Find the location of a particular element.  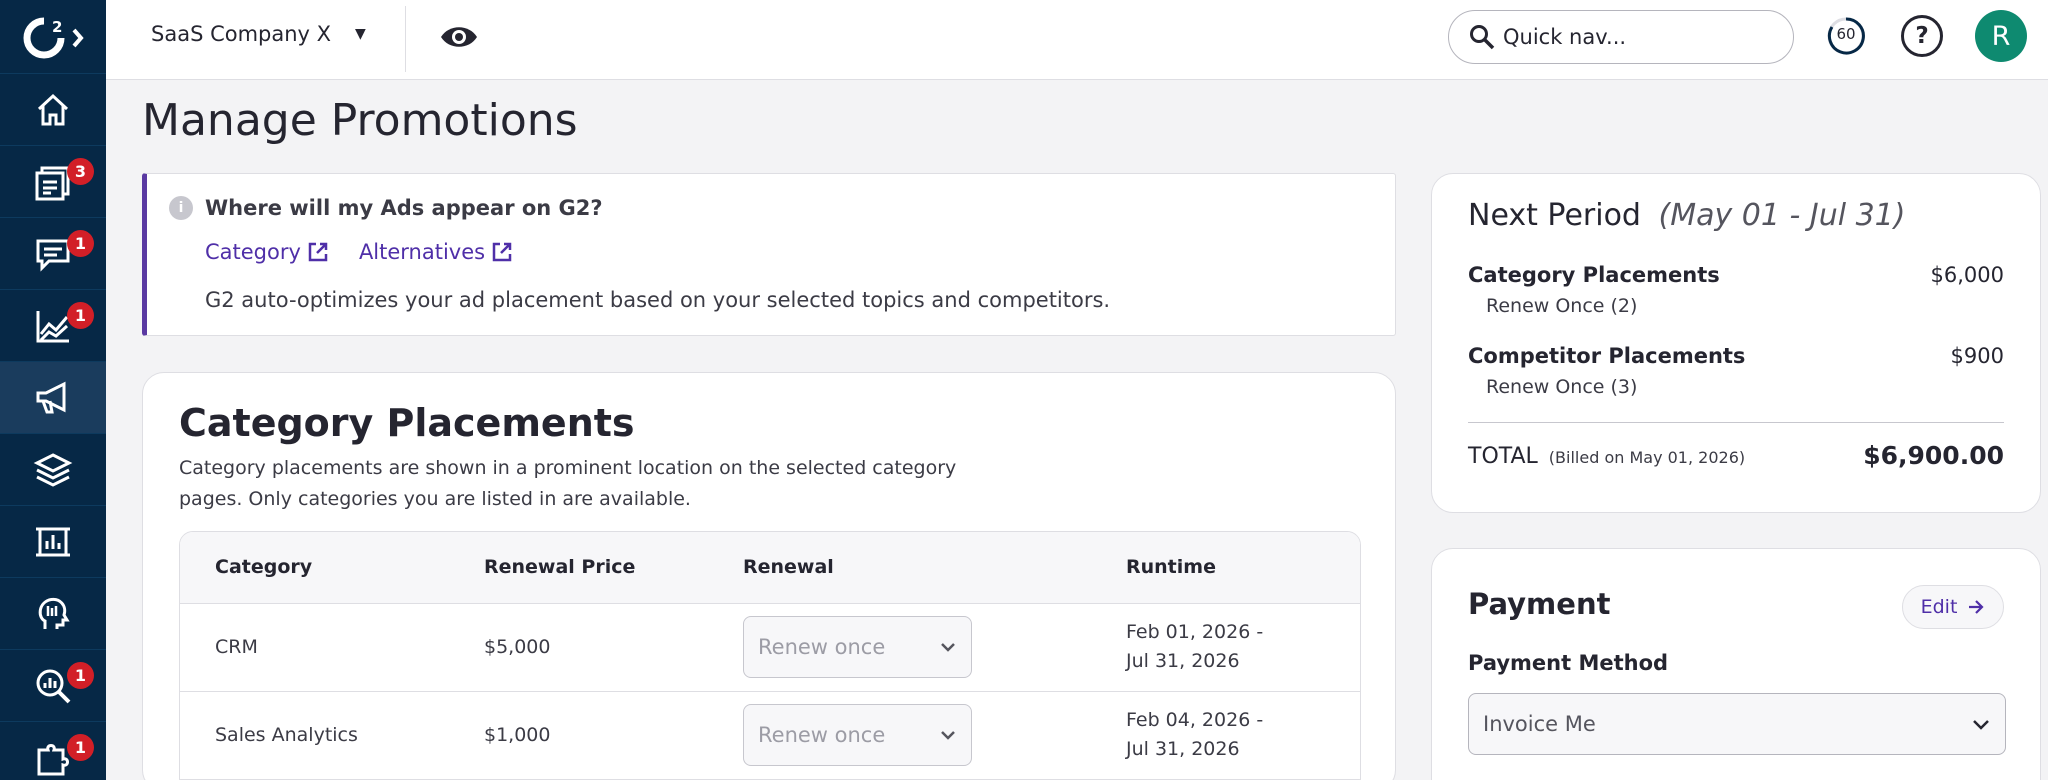

runtime-start: Feb 04, 2026 - is located at coordinates (1195, 720).